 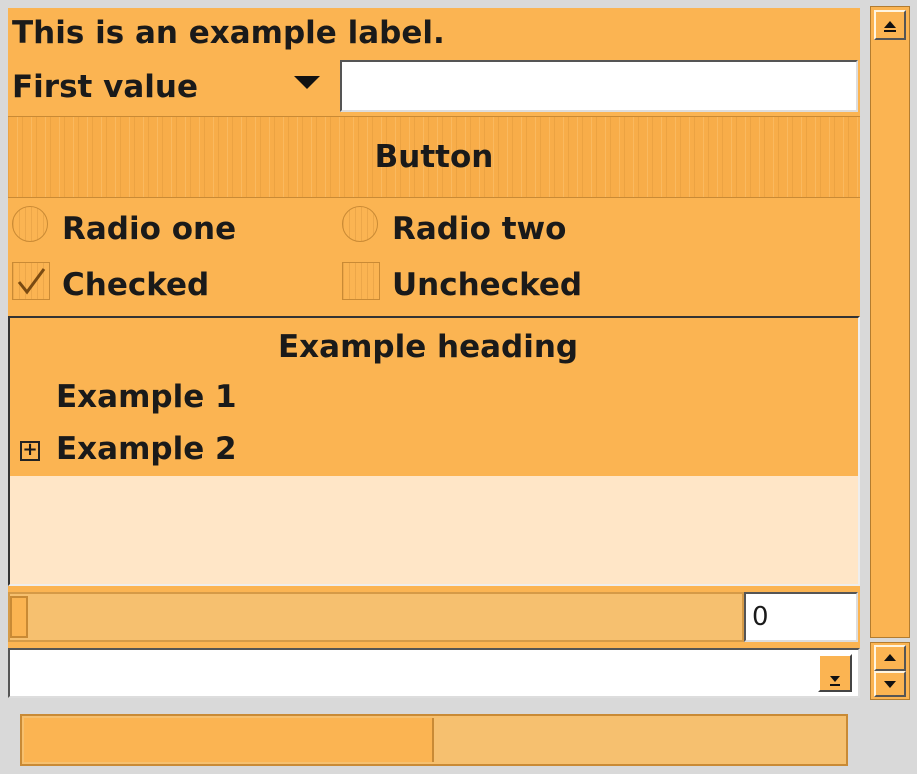 What do you see at coordinates (19, 617) in the screenshot?
I see `slider-handle` at bounding box center [19, 617].